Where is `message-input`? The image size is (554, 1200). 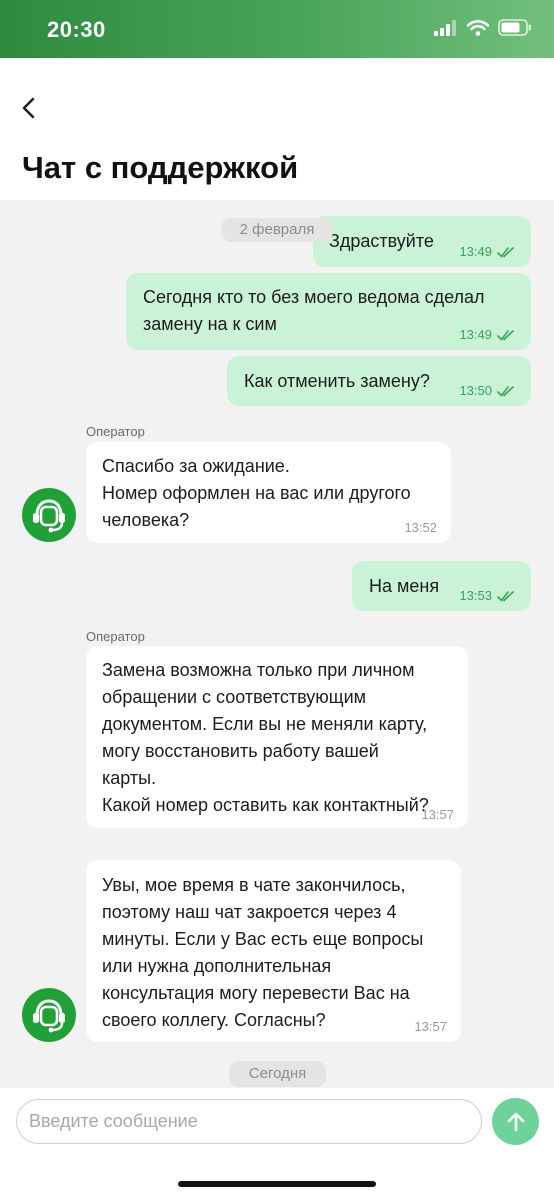
message-input is located at coordinates (249, 1121).